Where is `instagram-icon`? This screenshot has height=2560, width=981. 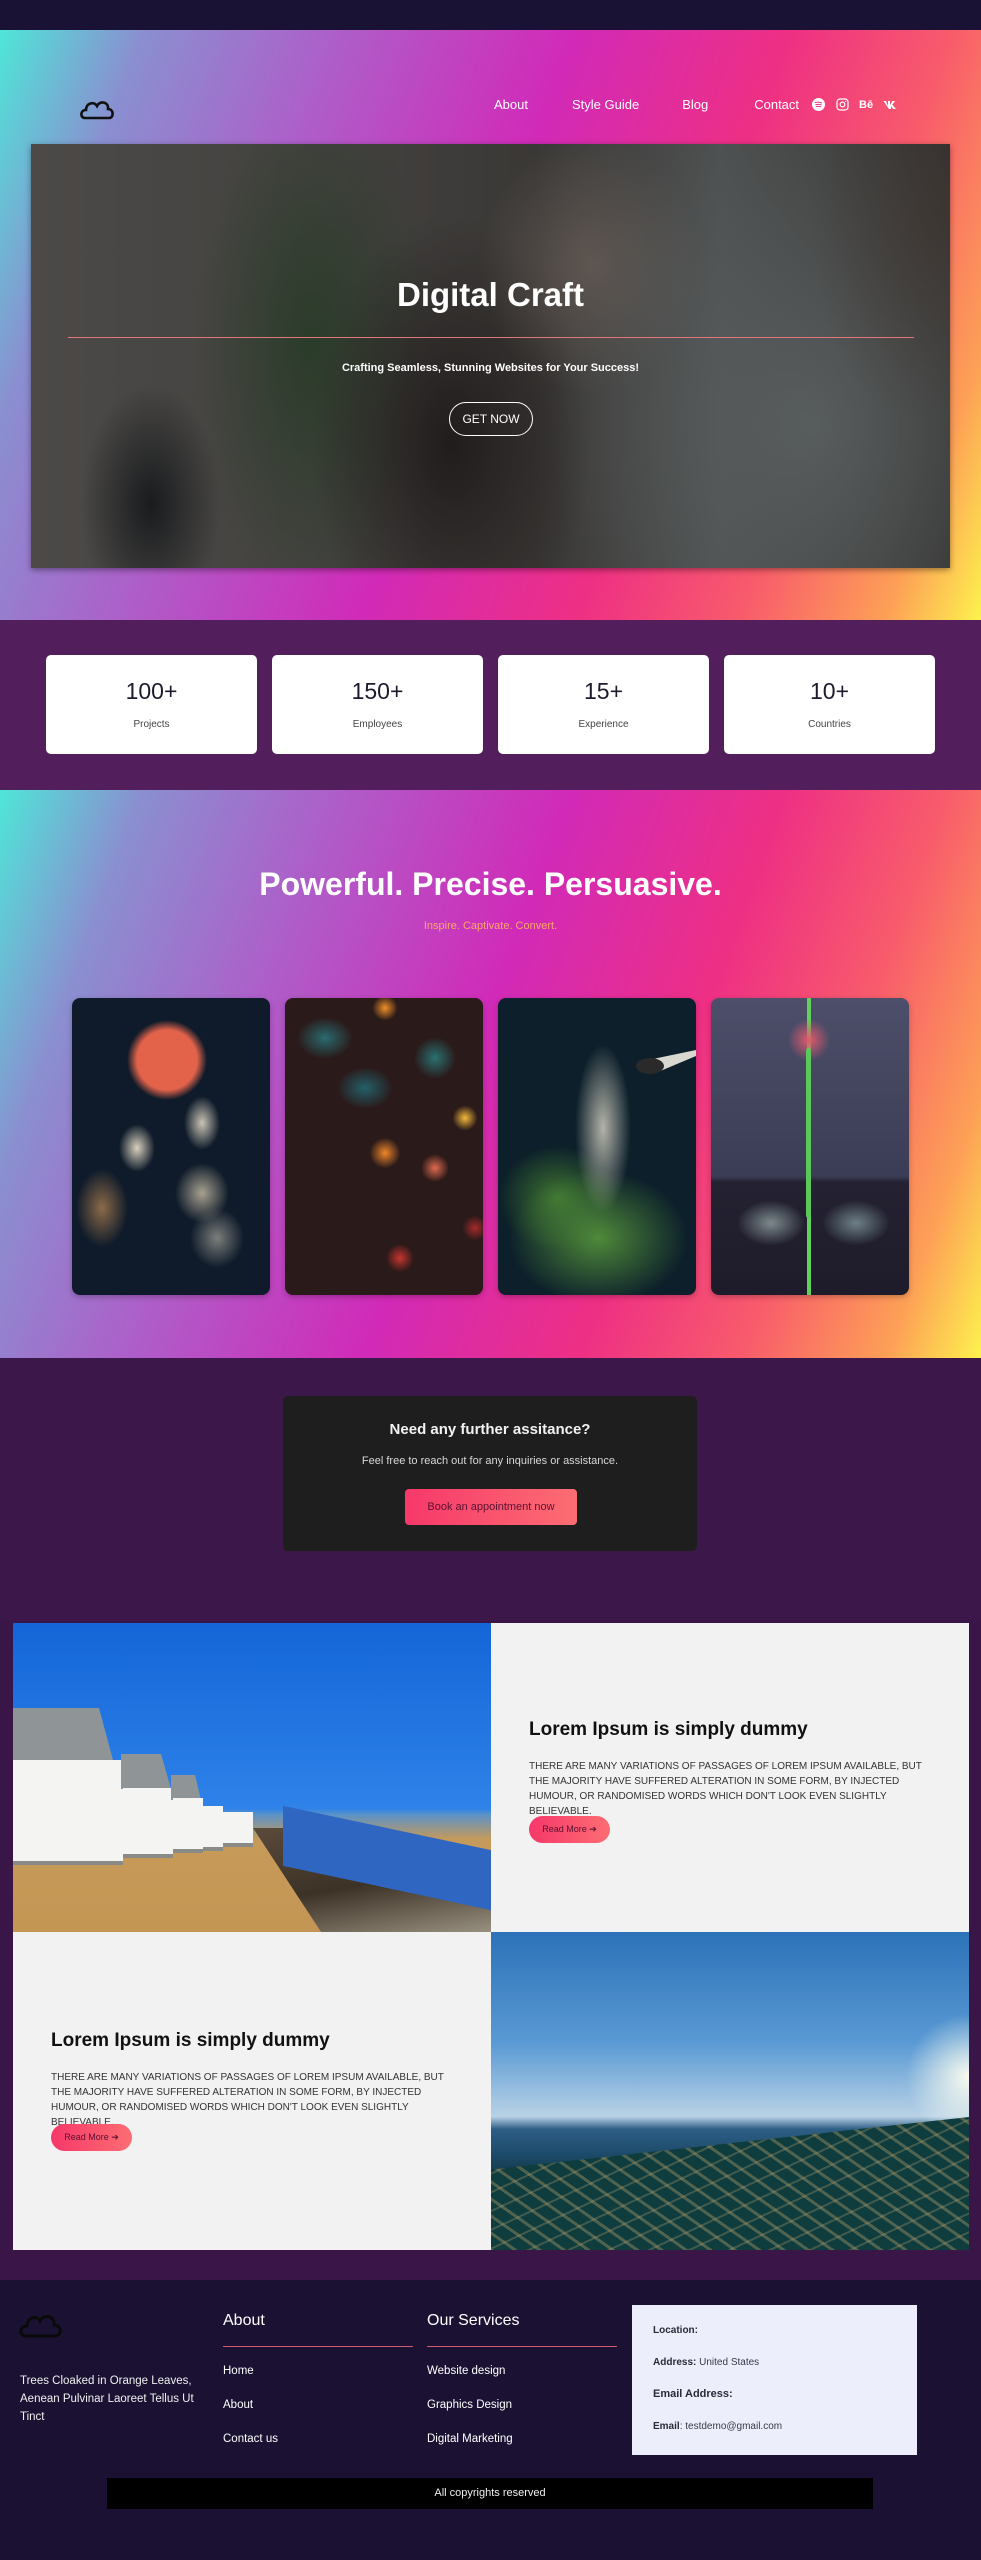
instagram-icon is located at coordinates (842, 105).